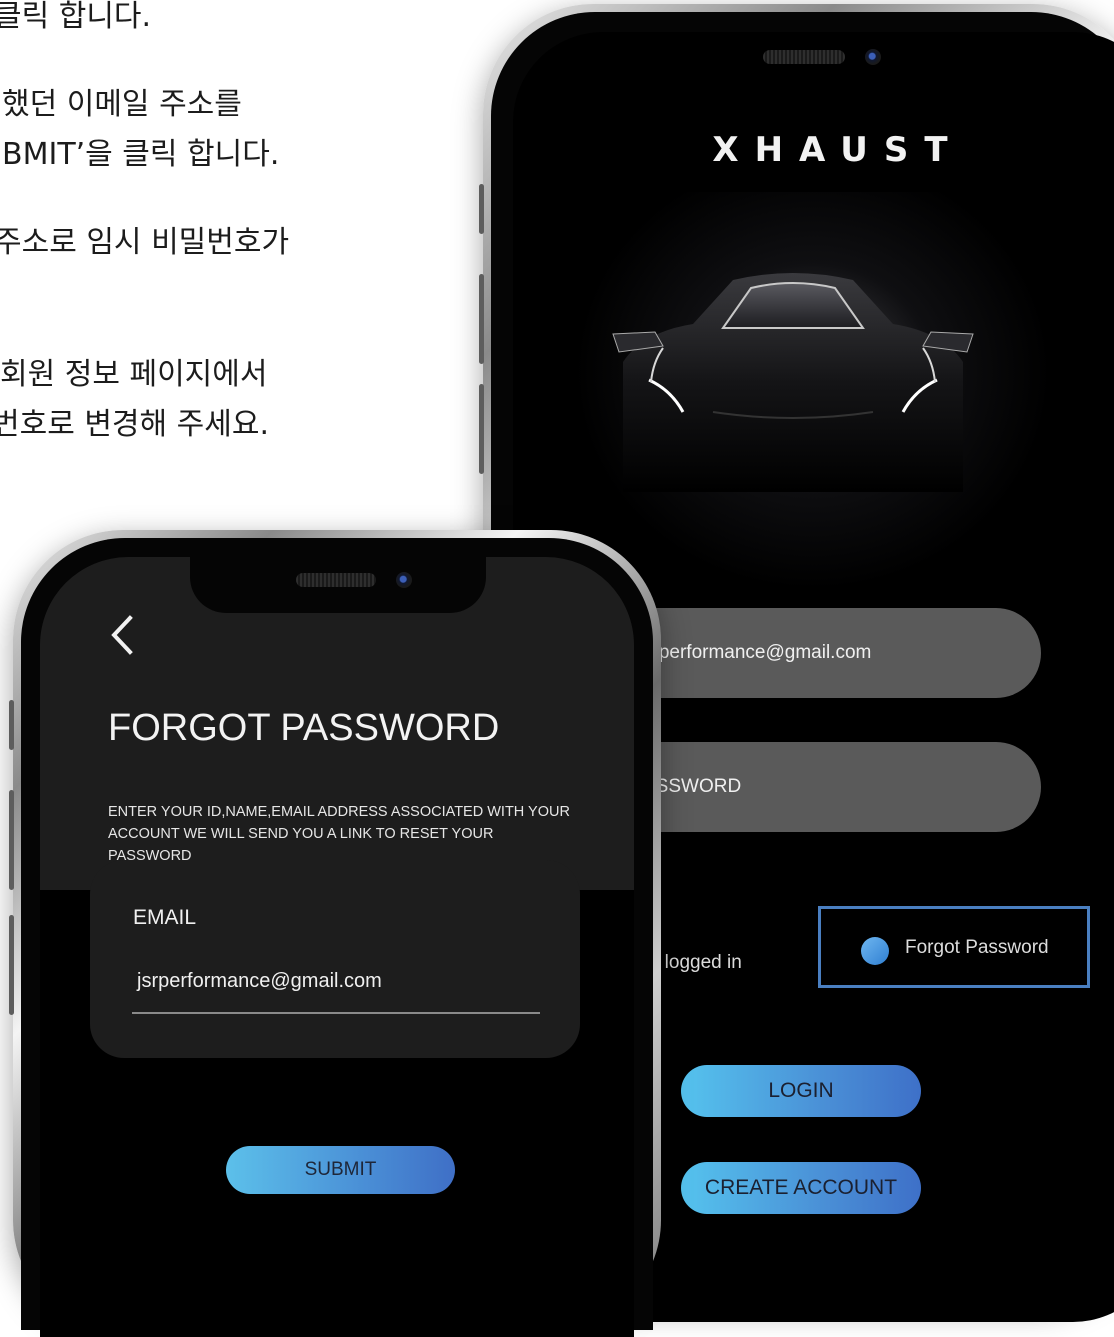 This screenshot has height=1337, width=1114. I want to click on create-account-button: CREATE ACCOUNT, so click(801, 1188).